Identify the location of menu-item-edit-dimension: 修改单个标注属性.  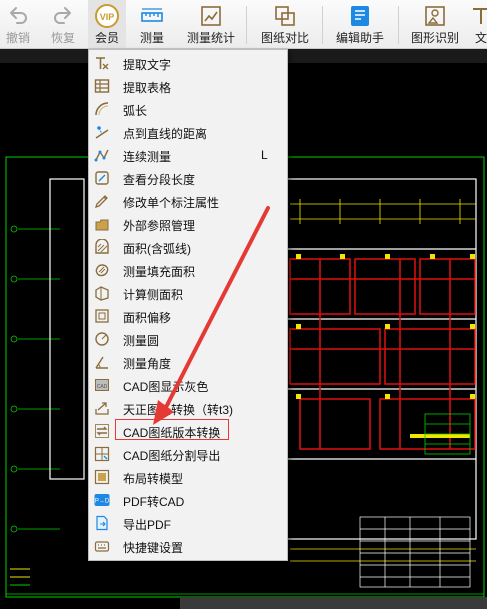
(188, 201).